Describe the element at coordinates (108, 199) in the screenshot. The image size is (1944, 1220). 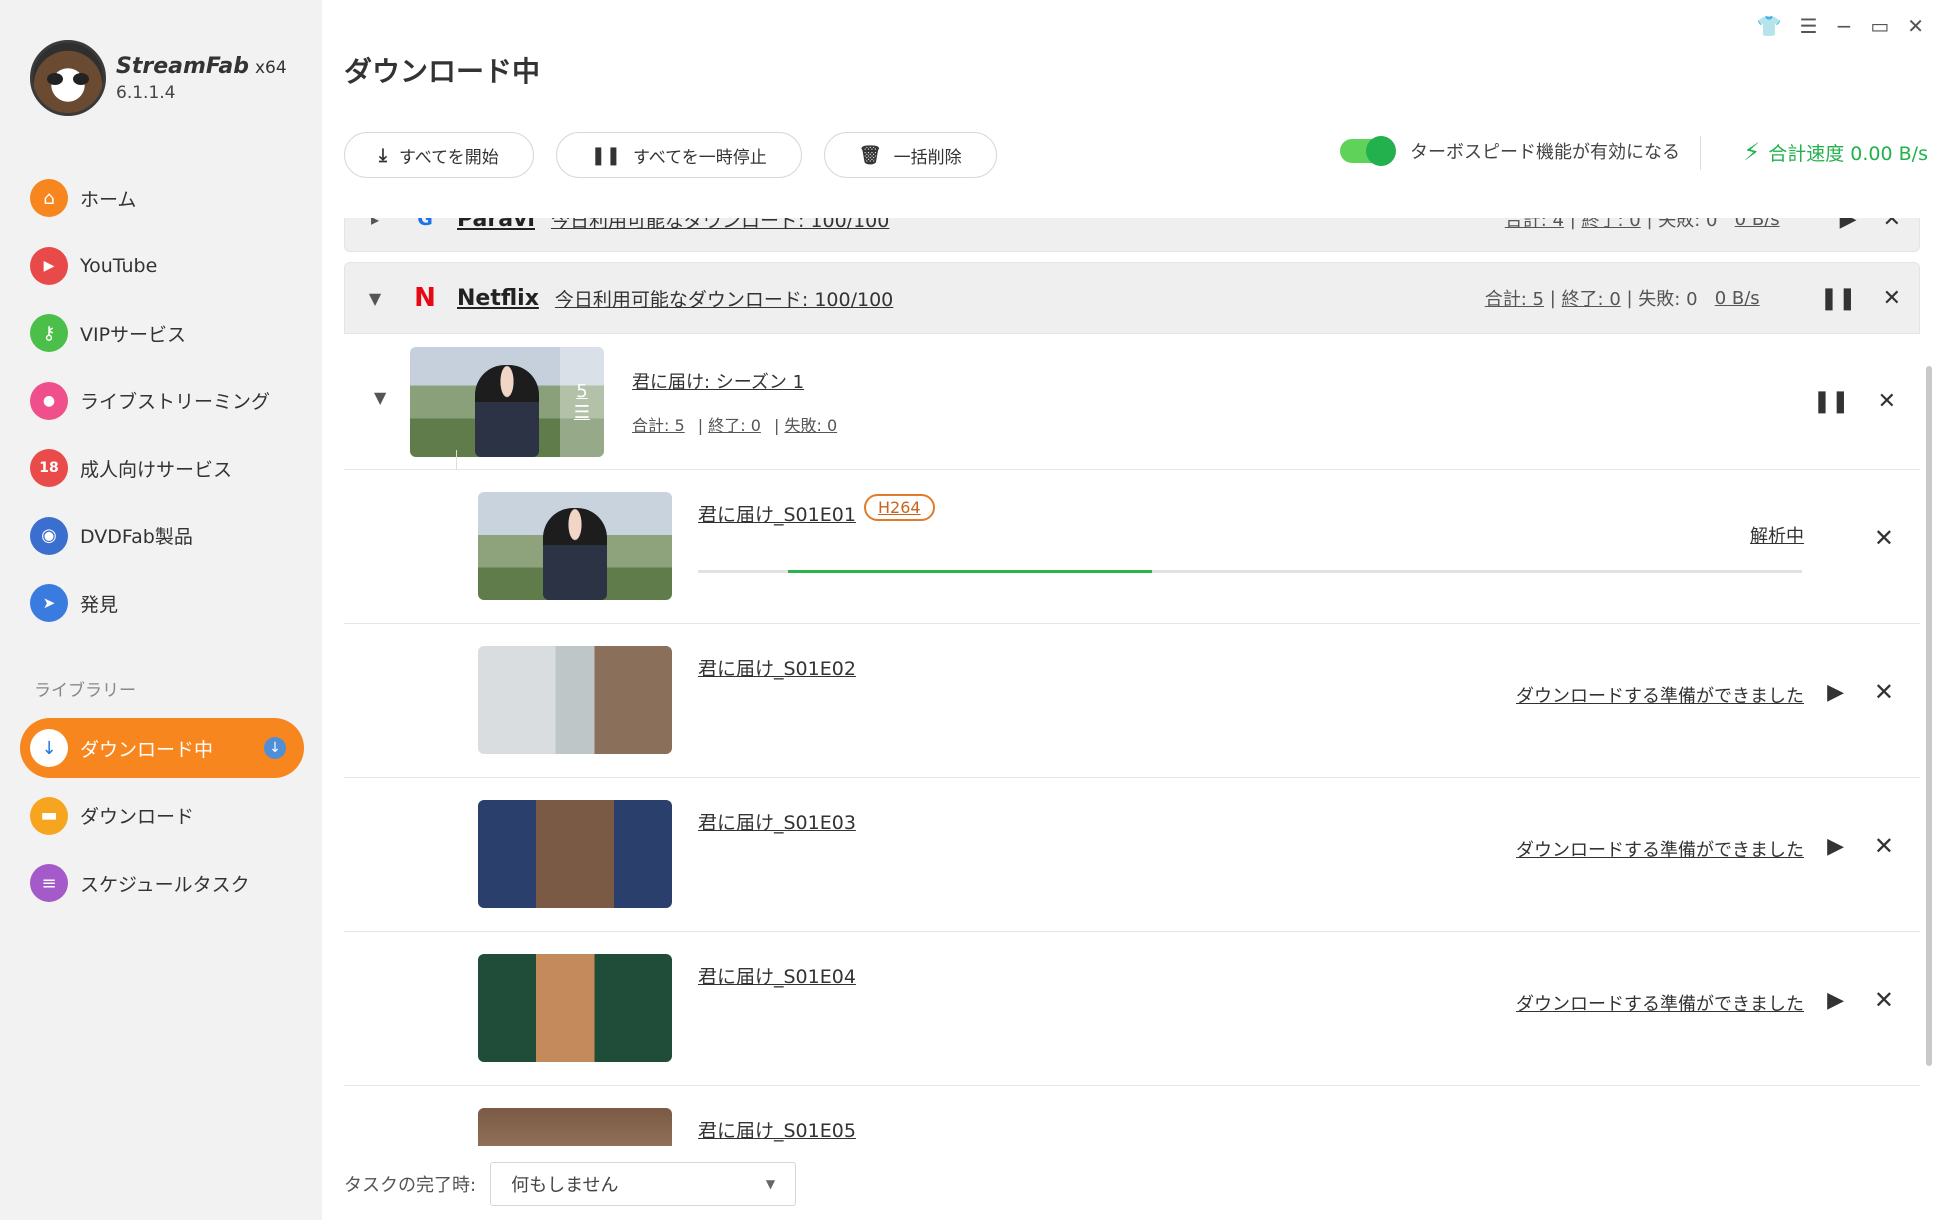
I see `nav-label: ホーム` at that location.